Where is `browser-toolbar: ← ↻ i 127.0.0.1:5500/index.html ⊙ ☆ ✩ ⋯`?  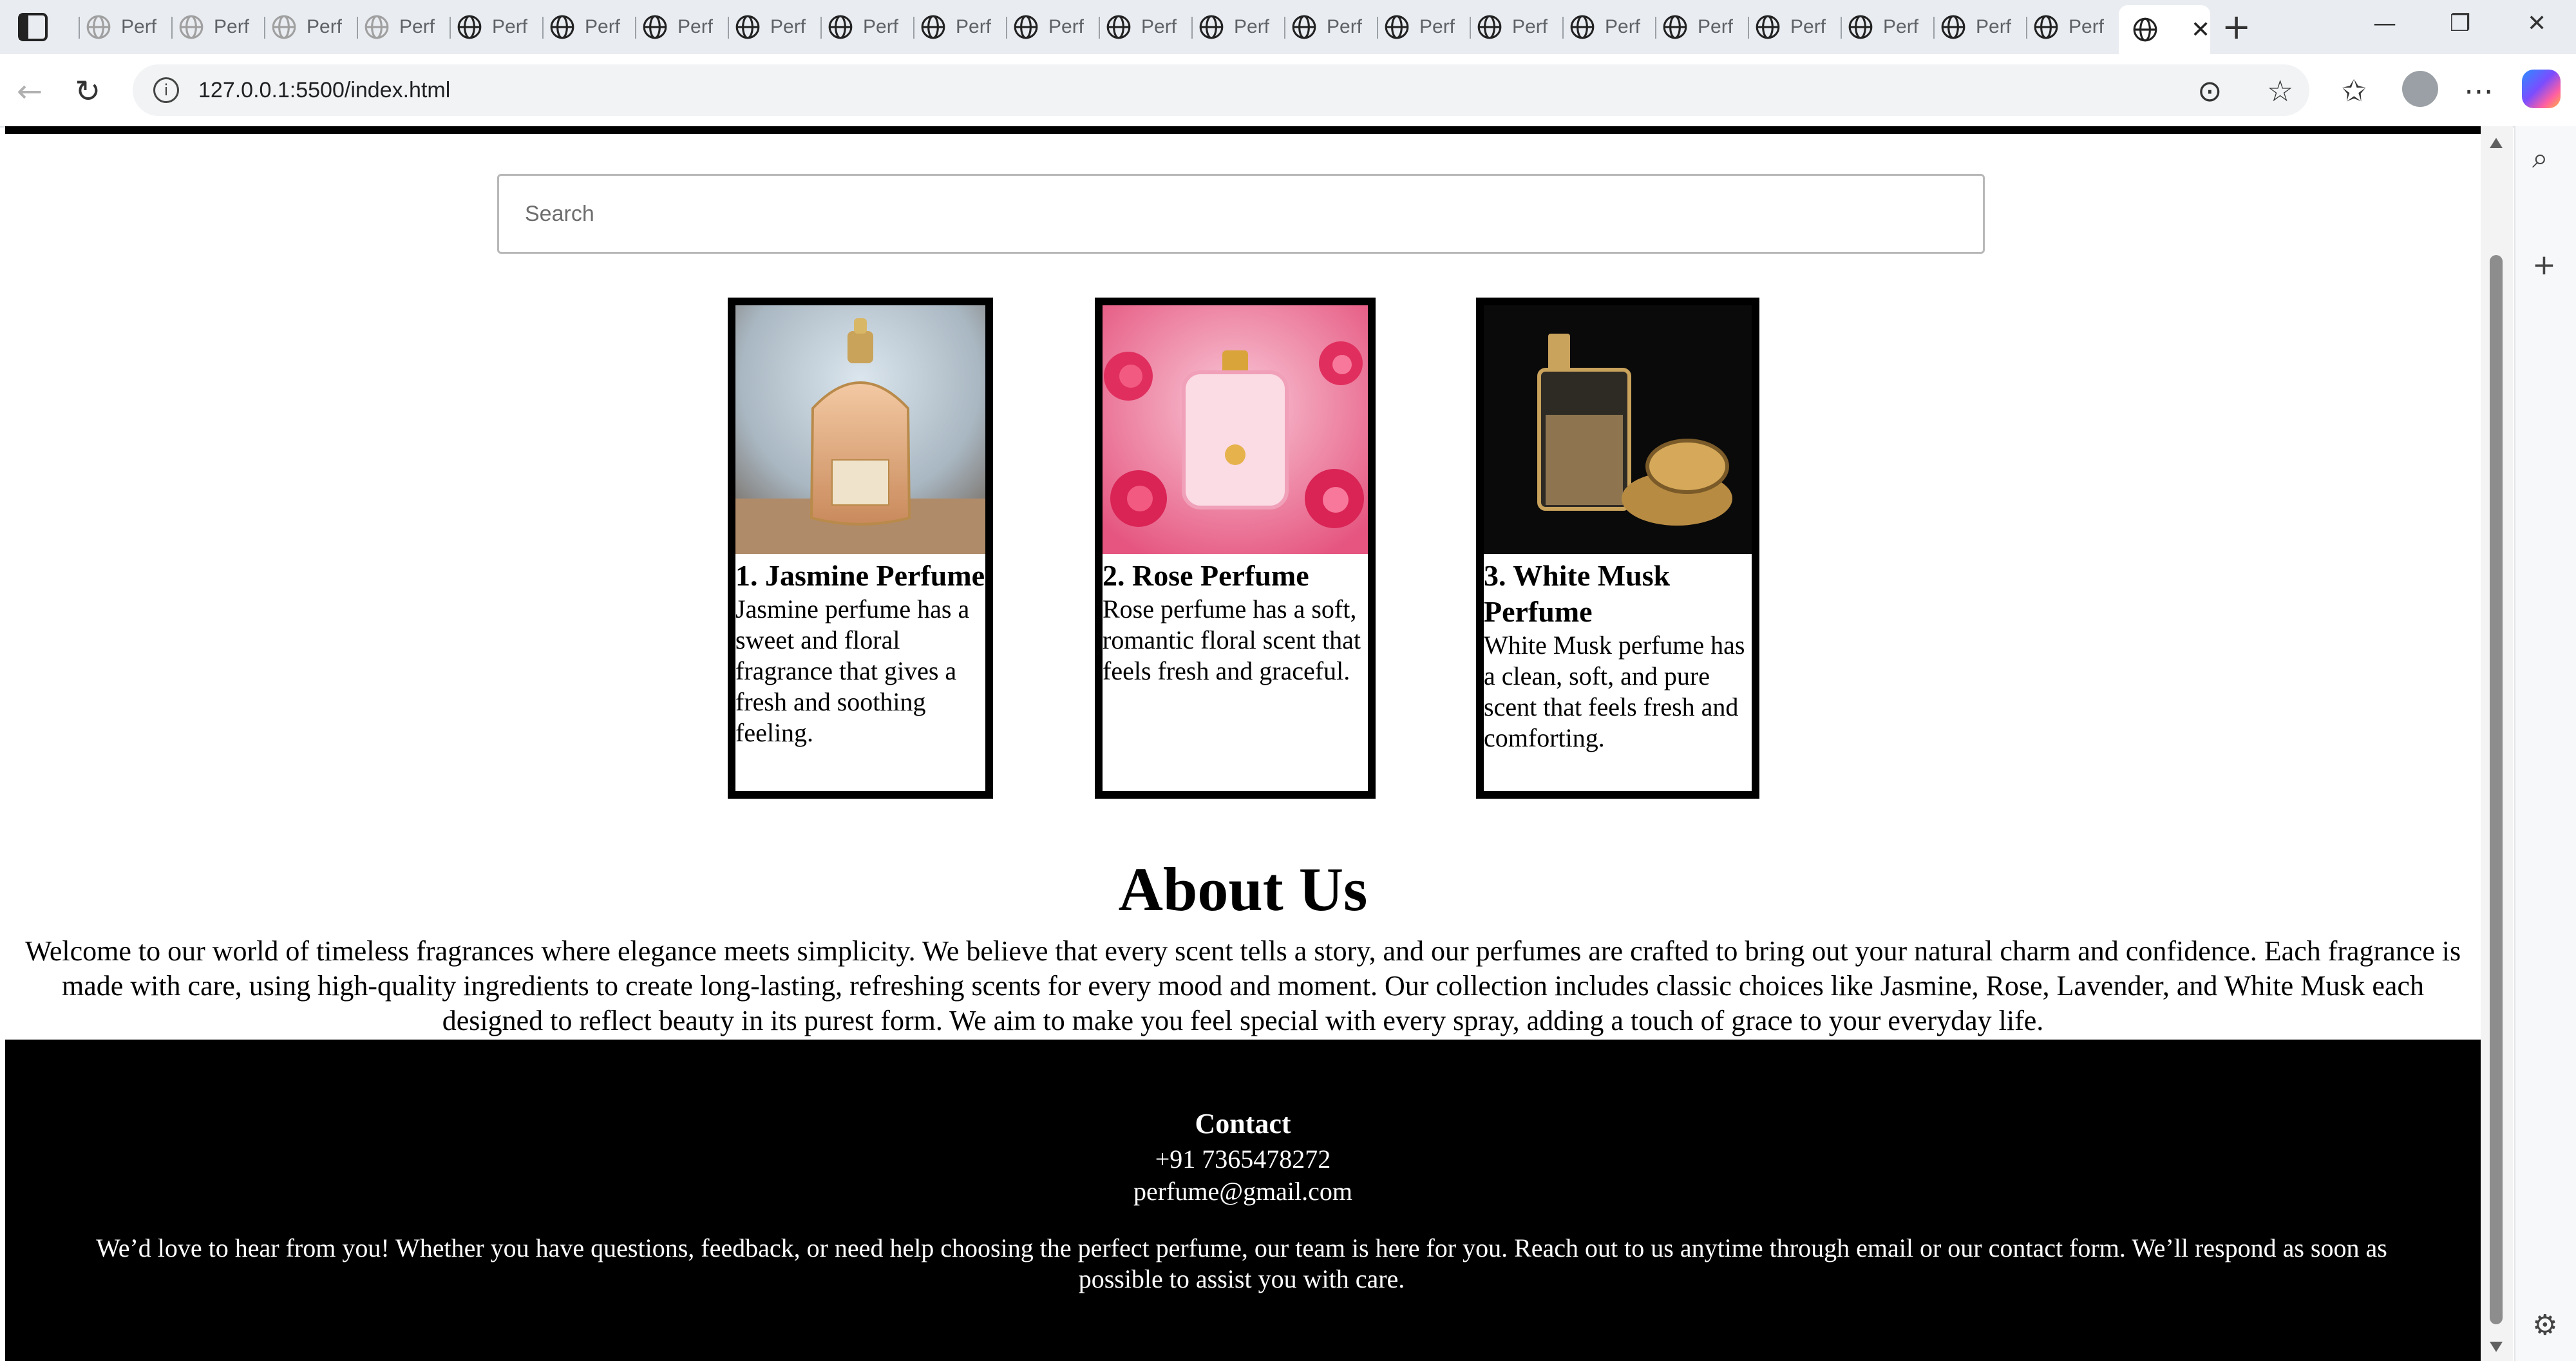
browser-toolbar: ← ↻ i 127.0.0.1:5500/index.html ⊙ ☆ ✩ ⋯ is located at coordinates (1288, 91).